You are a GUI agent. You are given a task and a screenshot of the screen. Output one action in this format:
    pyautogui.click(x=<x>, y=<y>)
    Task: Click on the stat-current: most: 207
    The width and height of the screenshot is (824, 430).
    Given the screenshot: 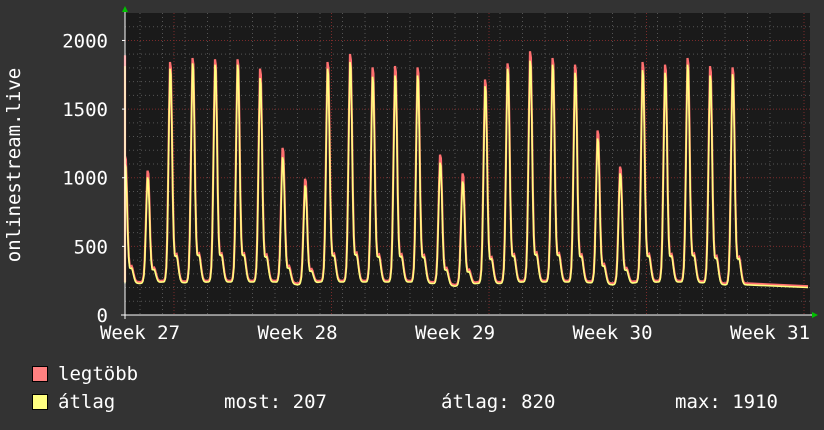 What is the action you would take?
    pyautogui.click(x=275, y=402)
    